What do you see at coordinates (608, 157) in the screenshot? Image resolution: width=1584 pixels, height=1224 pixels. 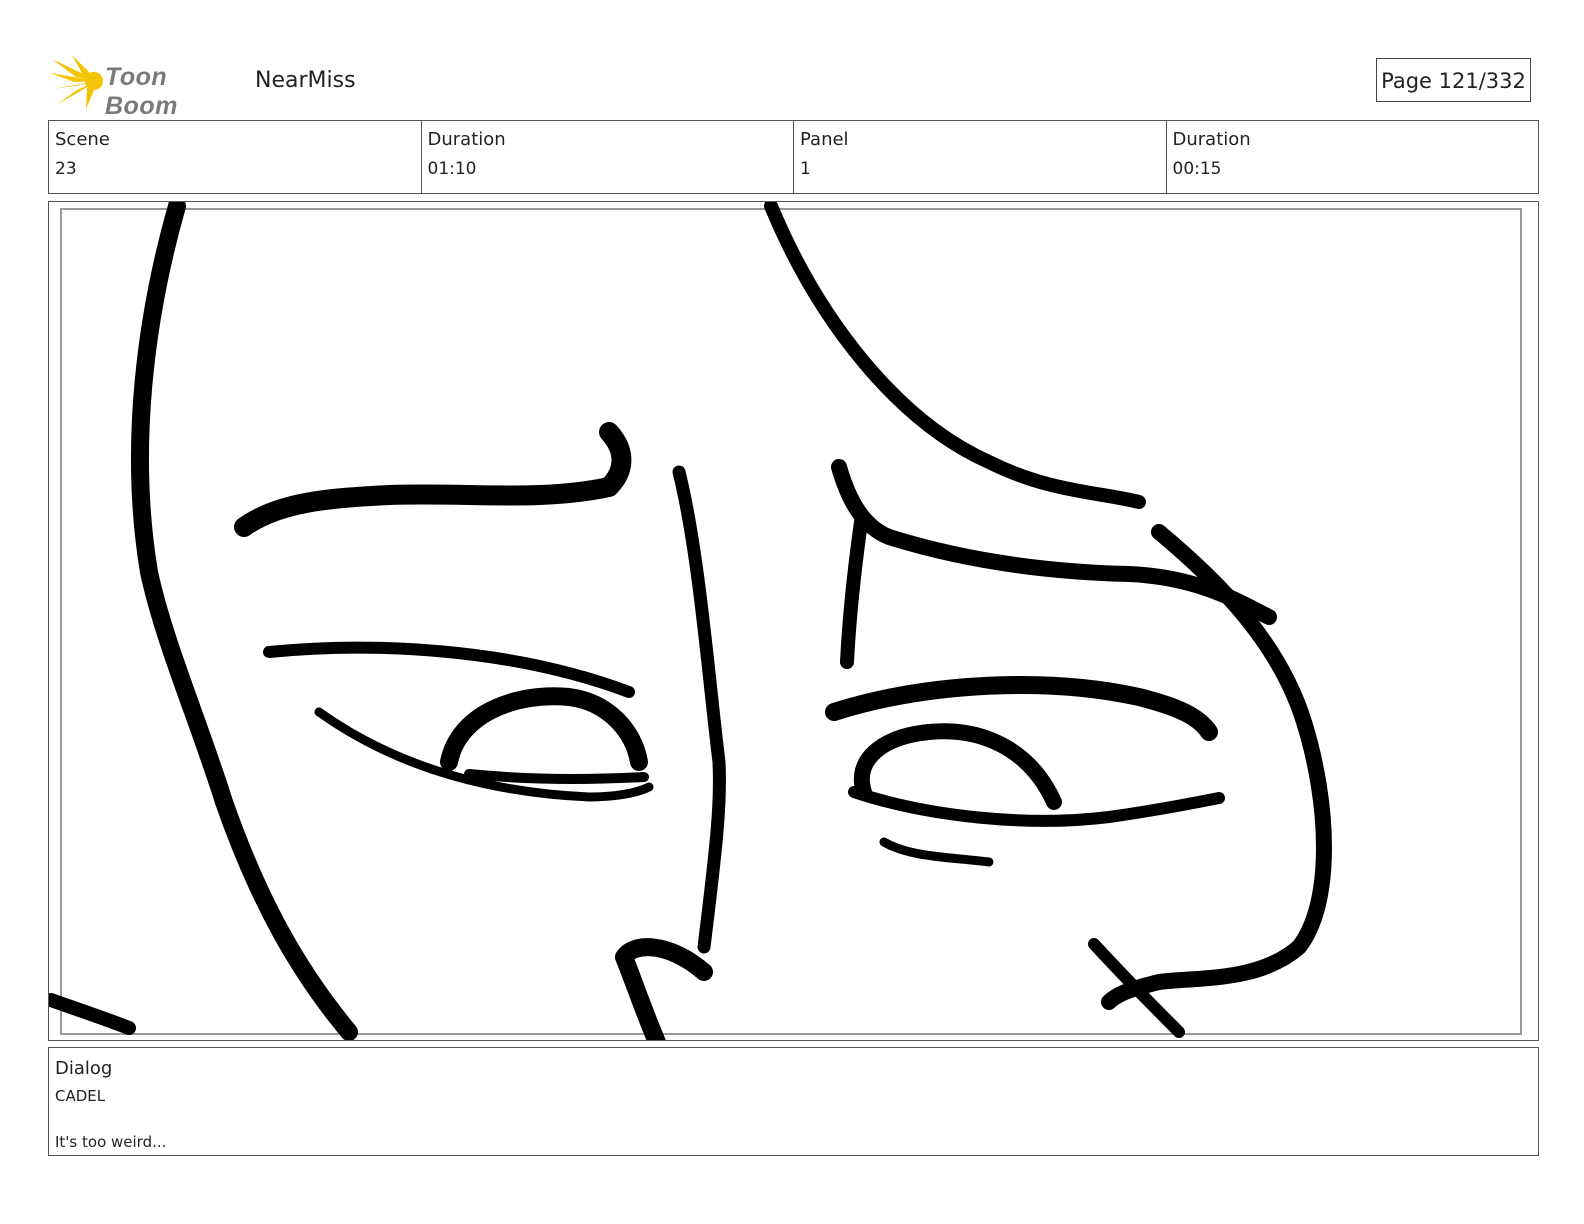 I see `scene-duration-cell: Duration 01:10` at bounding box center [608, 157].